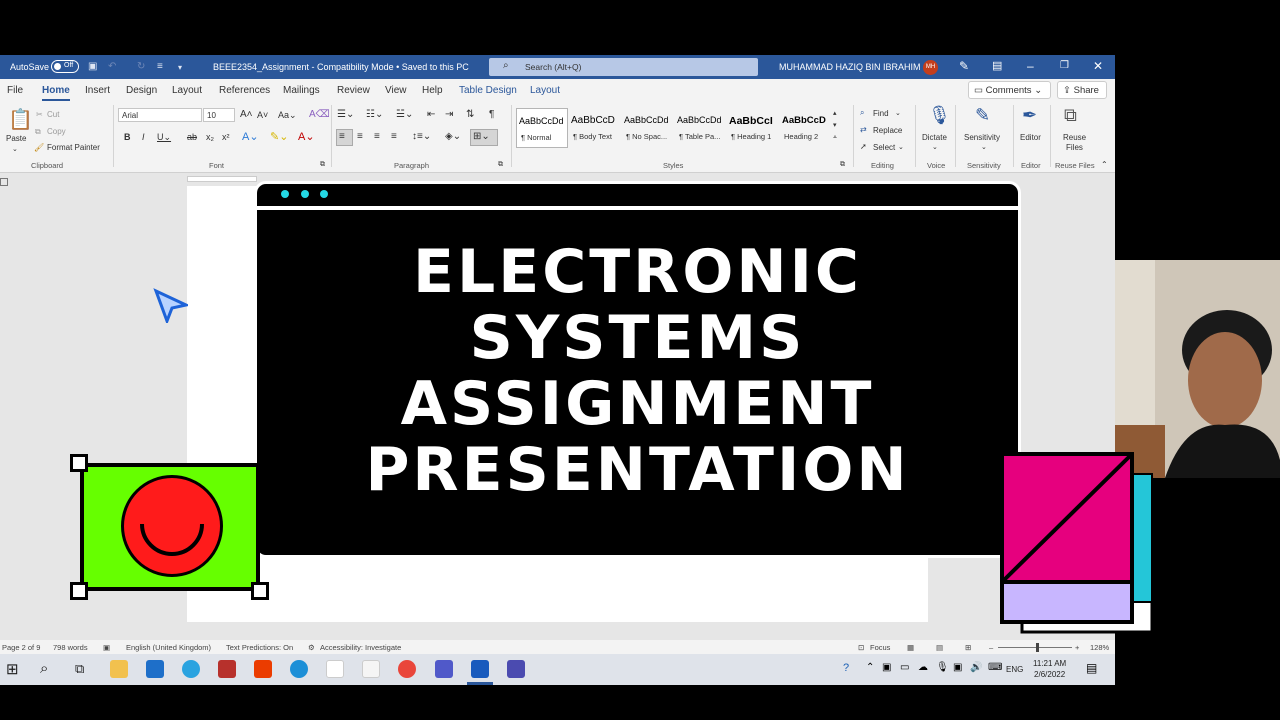  Describe the element at coordinates (835, 138) in the screenshot. I see `styles-more-icon: ⩡` at that location.